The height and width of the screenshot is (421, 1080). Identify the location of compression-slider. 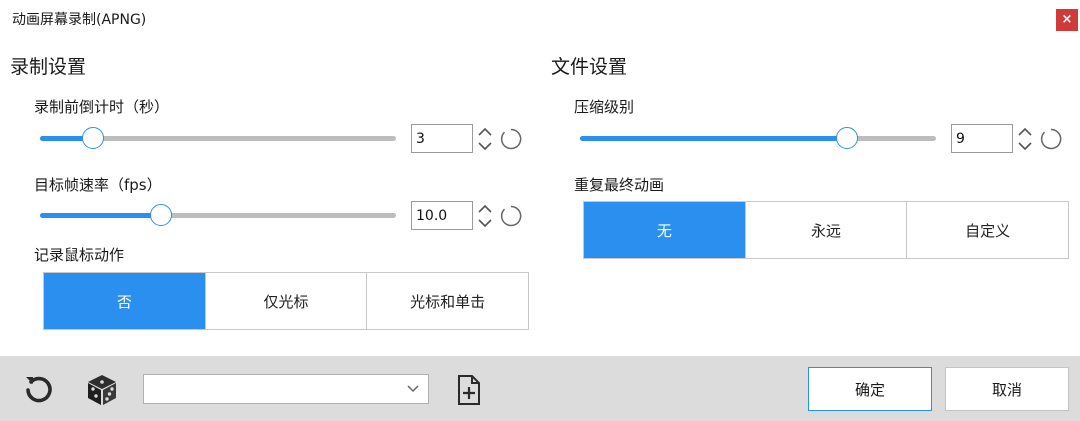
(758, 138).